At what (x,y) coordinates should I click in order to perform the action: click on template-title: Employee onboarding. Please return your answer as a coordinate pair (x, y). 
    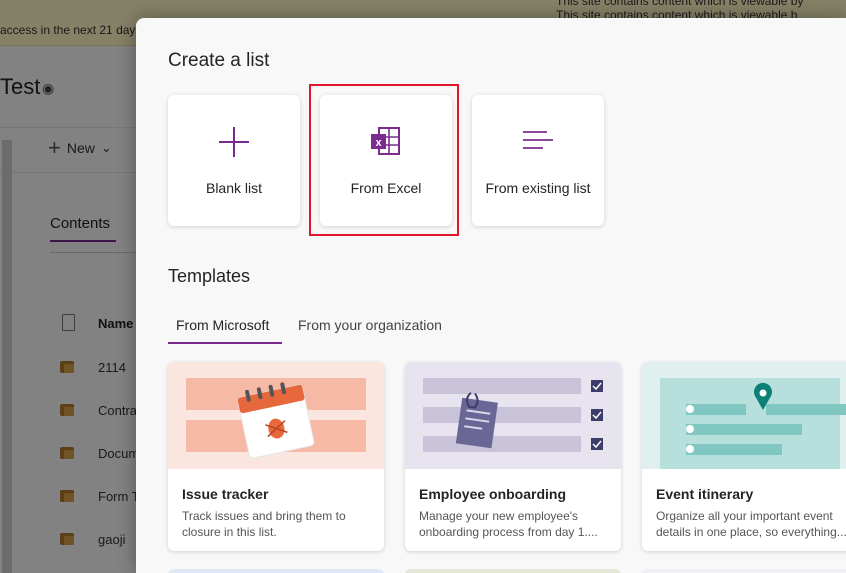
    Looking at the image, I should click on (493, 494).